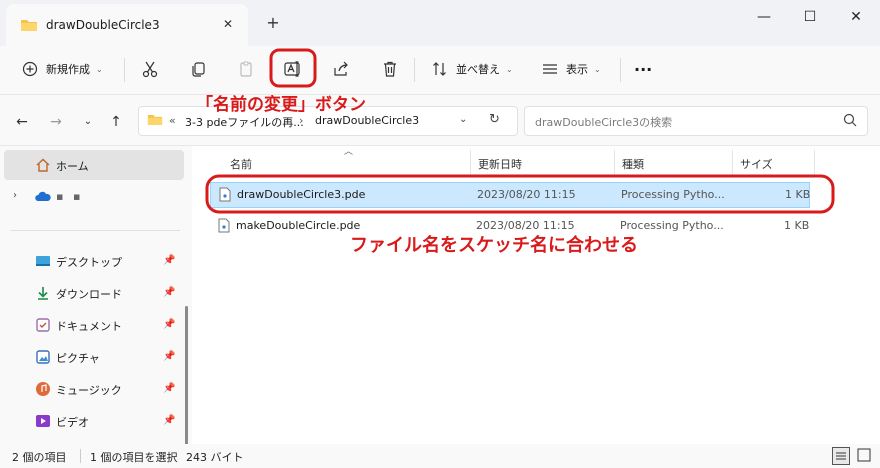 This screenshot has width=880, height=468. Describe the element at coordinates (341, 69) in the screenshot. I see `share-button` at that location.